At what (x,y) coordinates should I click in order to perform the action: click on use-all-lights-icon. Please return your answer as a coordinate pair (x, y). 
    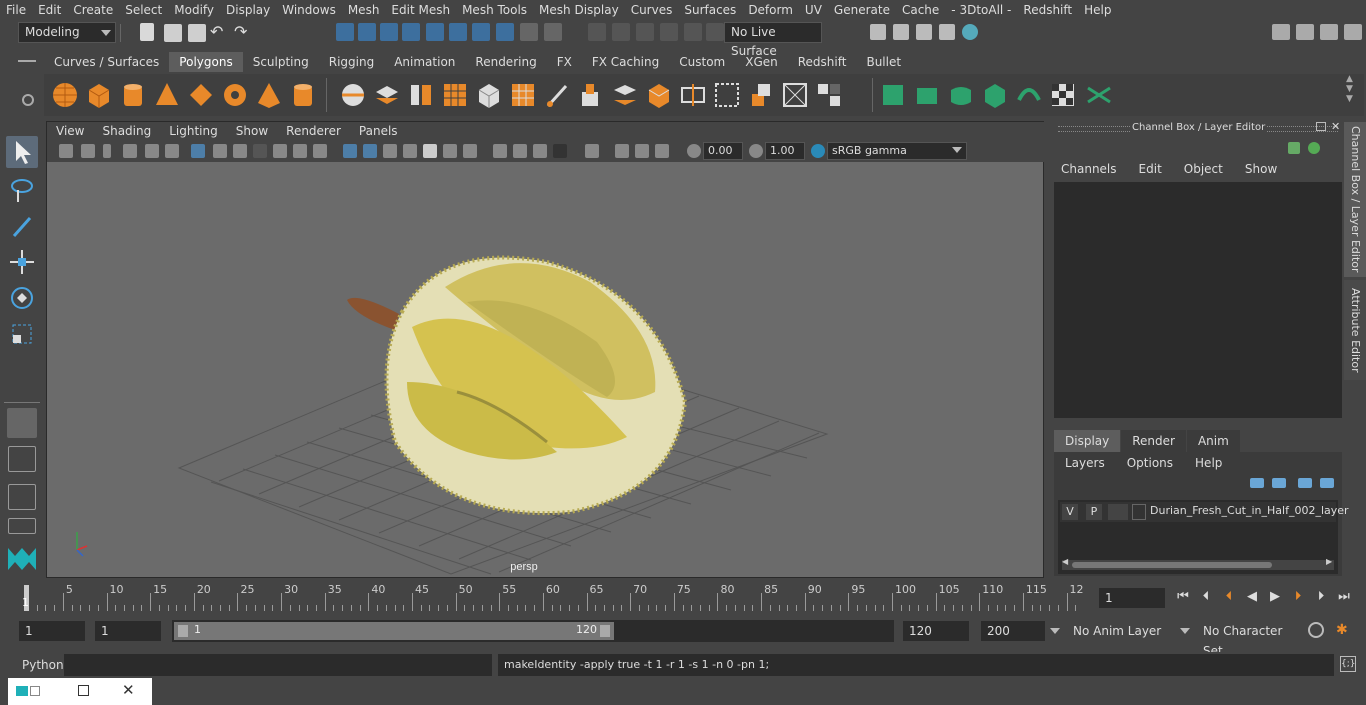
    Looking at the image, I should click on (450, 151).